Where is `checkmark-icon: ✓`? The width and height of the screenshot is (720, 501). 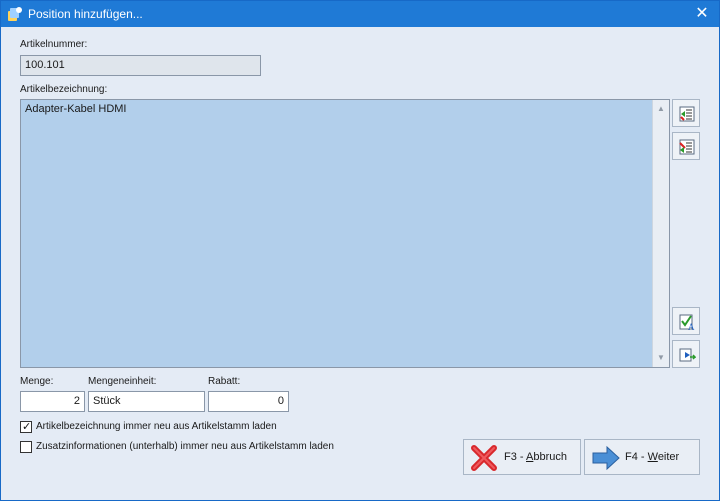
checkmark-icon: ✓ is located at coordinates (27, 427).